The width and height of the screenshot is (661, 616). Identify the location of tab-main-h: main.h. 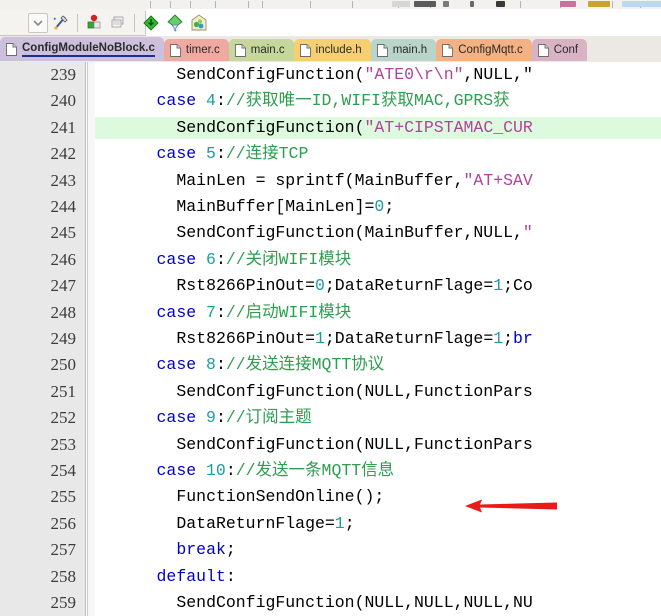
(403, 50).